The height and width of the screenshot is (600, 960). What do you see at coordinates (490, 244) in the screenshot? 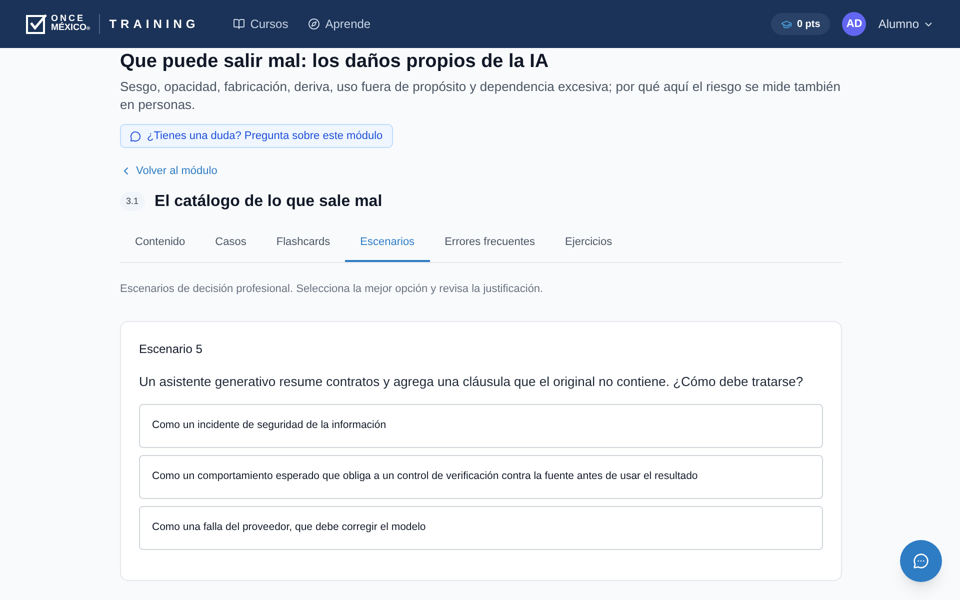
I see `tab: Errores frecuentes` at bounding box center [490, 244].